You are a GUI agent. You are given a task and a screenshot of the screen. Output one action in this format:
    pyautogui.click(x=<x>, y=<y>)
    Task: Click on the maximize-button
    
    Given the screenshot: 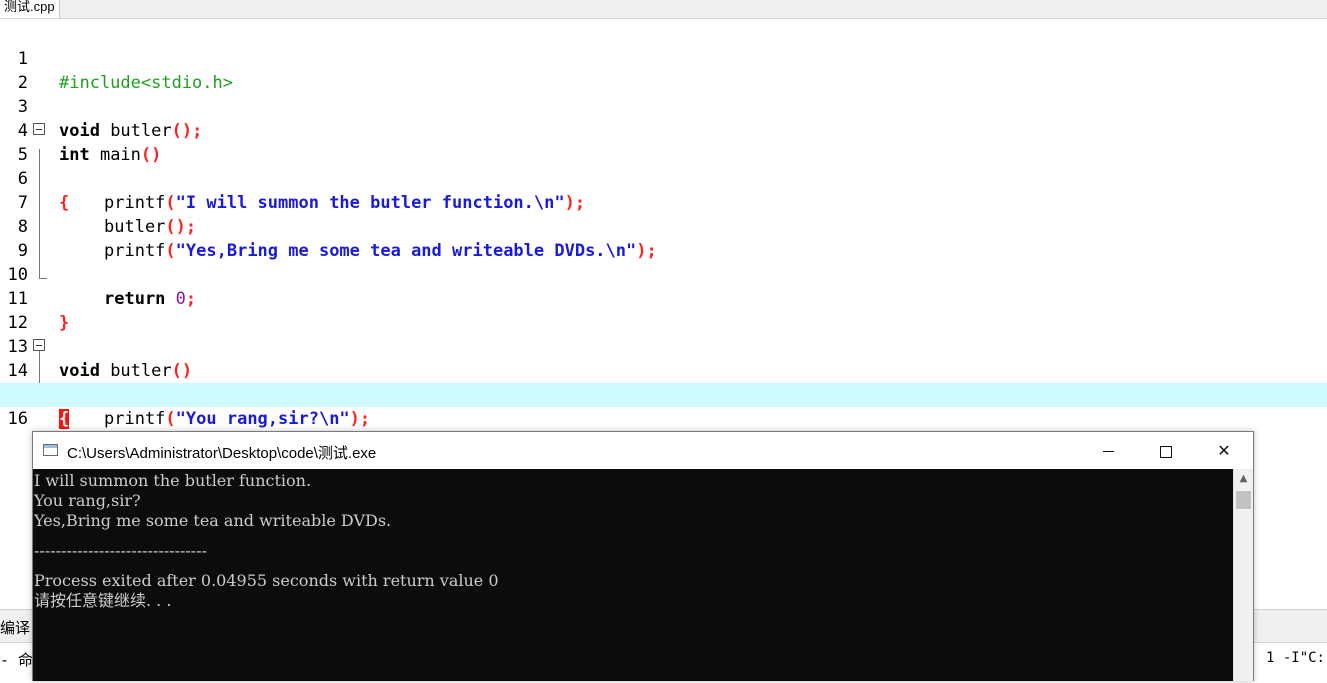 What is the action you would take?
    pyautogui.click(x=1166, y=450)
    